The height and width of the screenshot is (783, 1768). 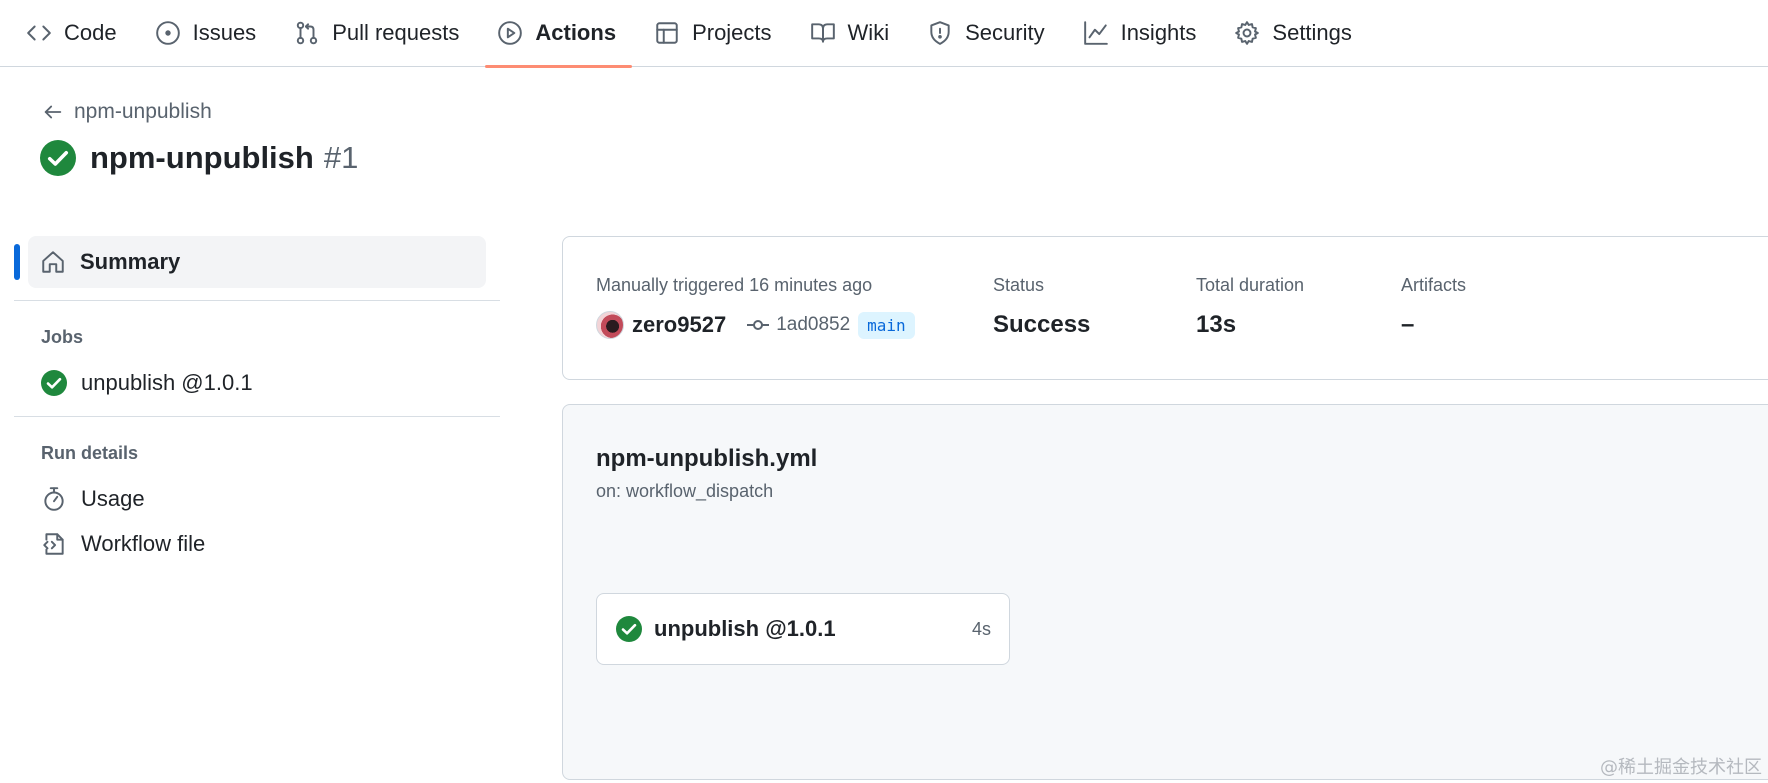 I want to click on issue-icon, so click(x=167, y=33).